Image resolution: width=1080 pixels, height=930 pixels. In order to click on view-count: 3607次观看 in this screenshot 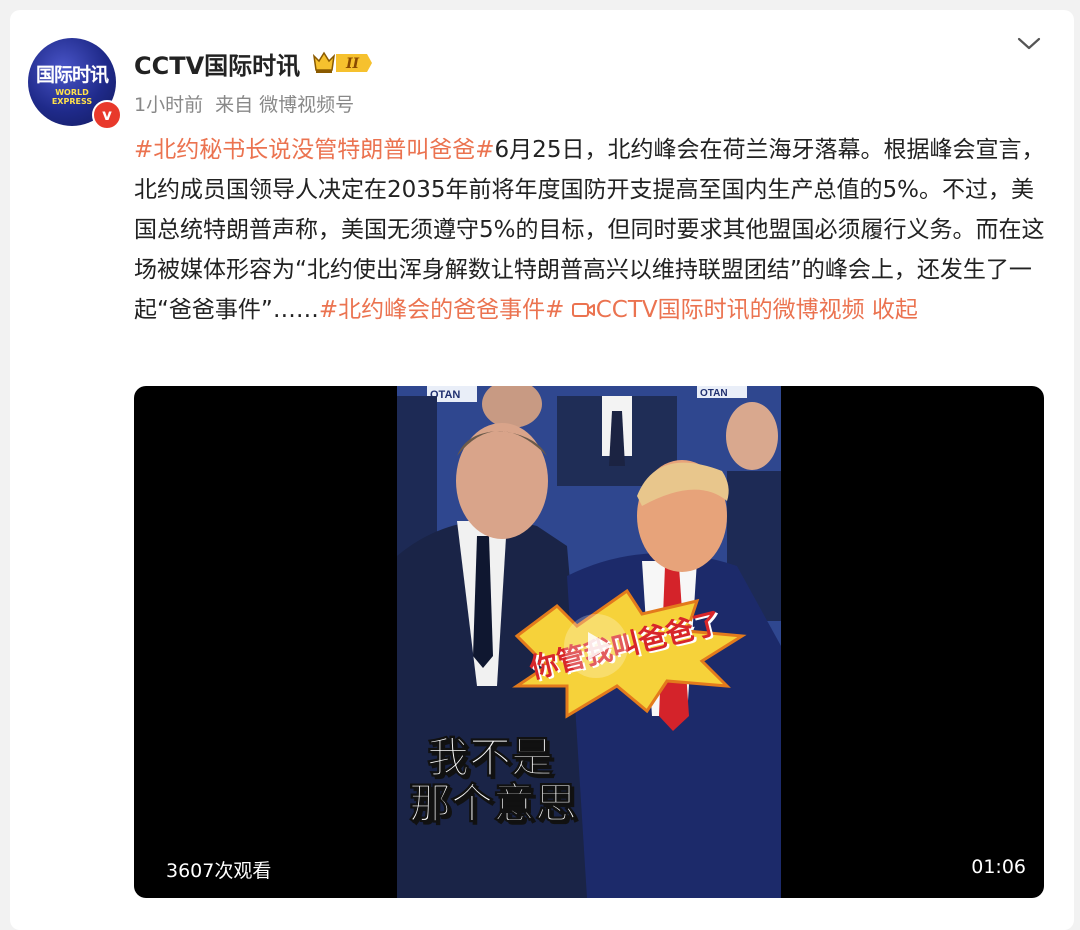, I will do `click(219, 871)`.